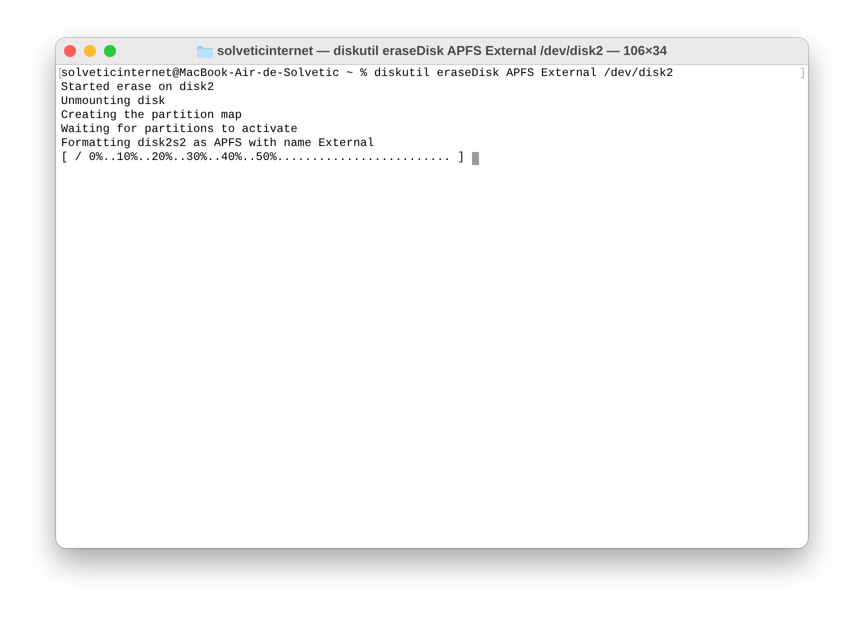 Image resolution: width=864 pixels, height=623 pixels. Describe the element at coordinates (70, 51) in the screenshot. I see `close-button` at that location.